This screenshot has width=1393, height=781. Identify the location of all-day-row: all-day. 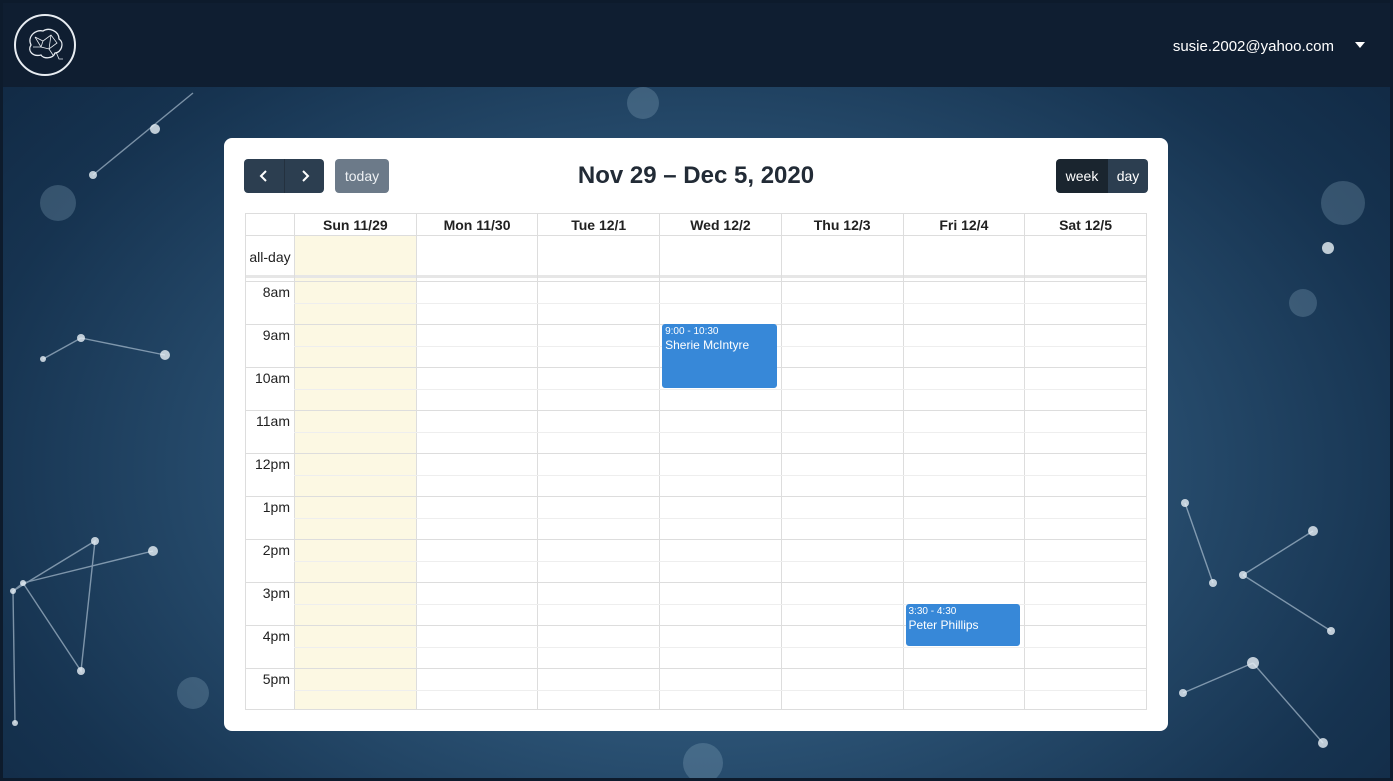
(696, 257).